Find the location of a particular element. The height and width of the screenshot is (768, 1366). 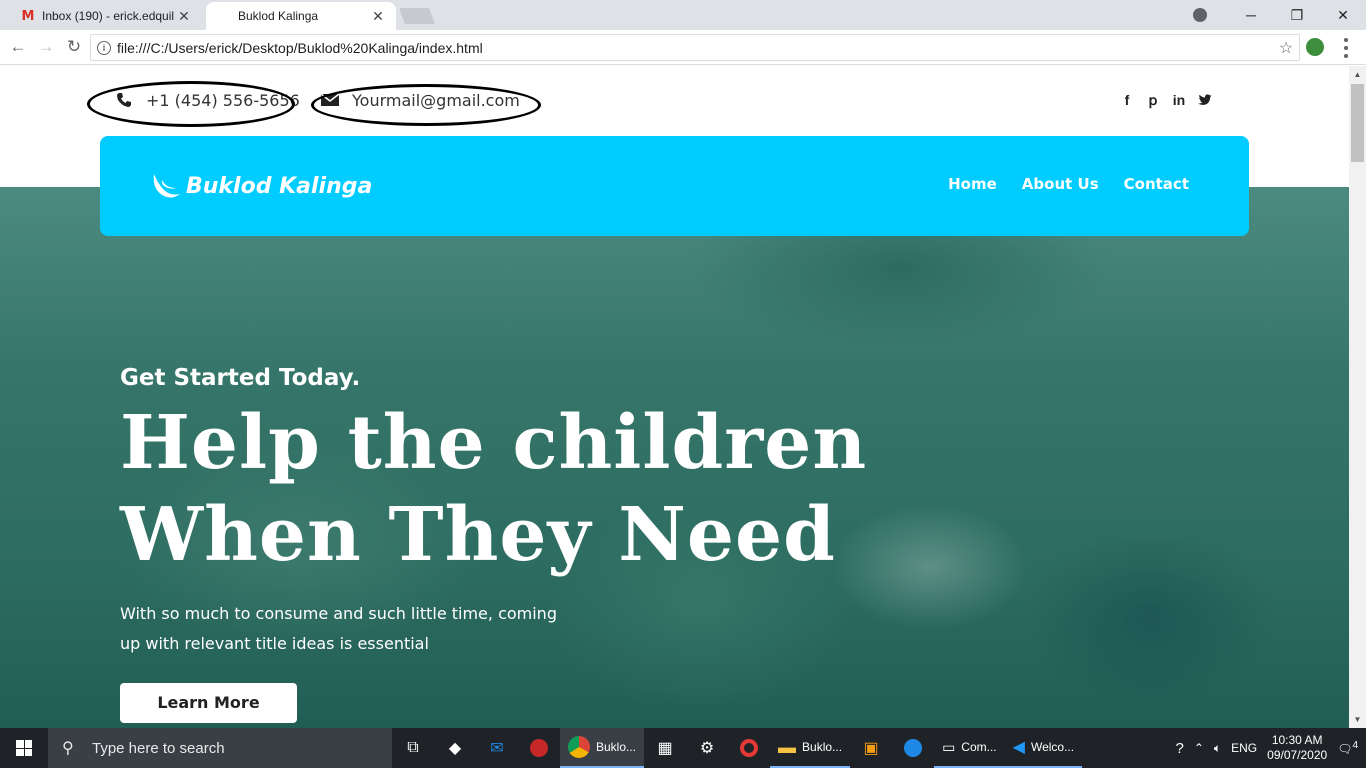

dropbox-icon: ◆ is located at coordinates (455, 748).